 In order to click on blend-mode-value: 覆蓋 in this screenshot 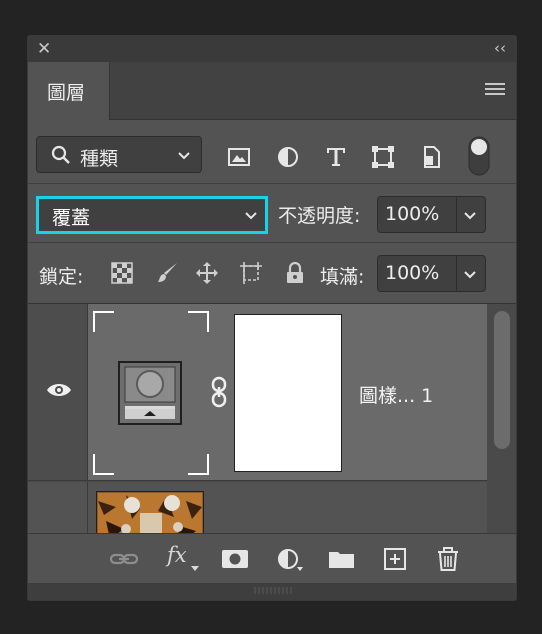, I will do `click(71, 218)`.